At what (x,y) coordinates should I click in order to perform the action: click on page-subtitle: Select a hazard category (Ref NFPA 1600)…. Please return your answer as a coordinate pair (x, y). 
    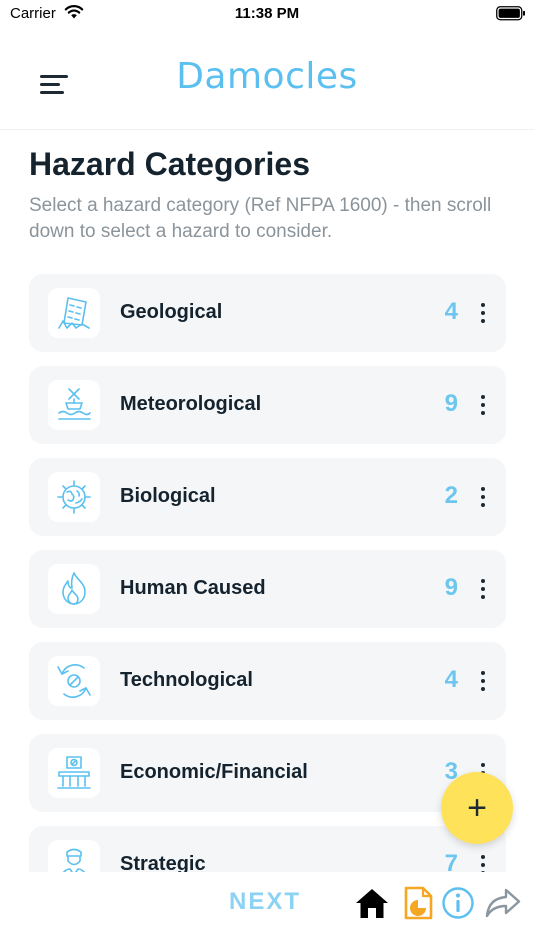
    Looking at the image, I should click on (260, 218).